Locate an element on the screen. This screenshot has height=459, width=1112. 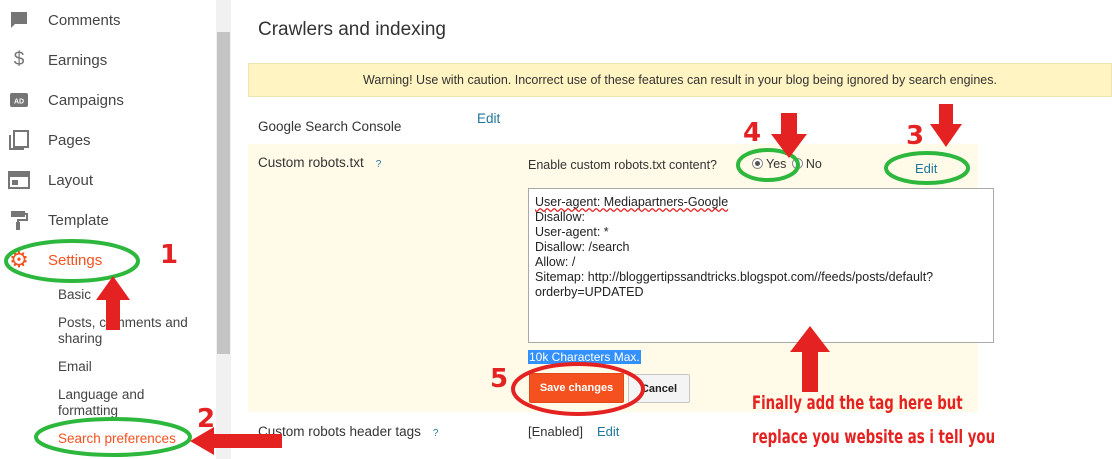
robots-line: Disallow: /search is located at coordinates (582, 247).